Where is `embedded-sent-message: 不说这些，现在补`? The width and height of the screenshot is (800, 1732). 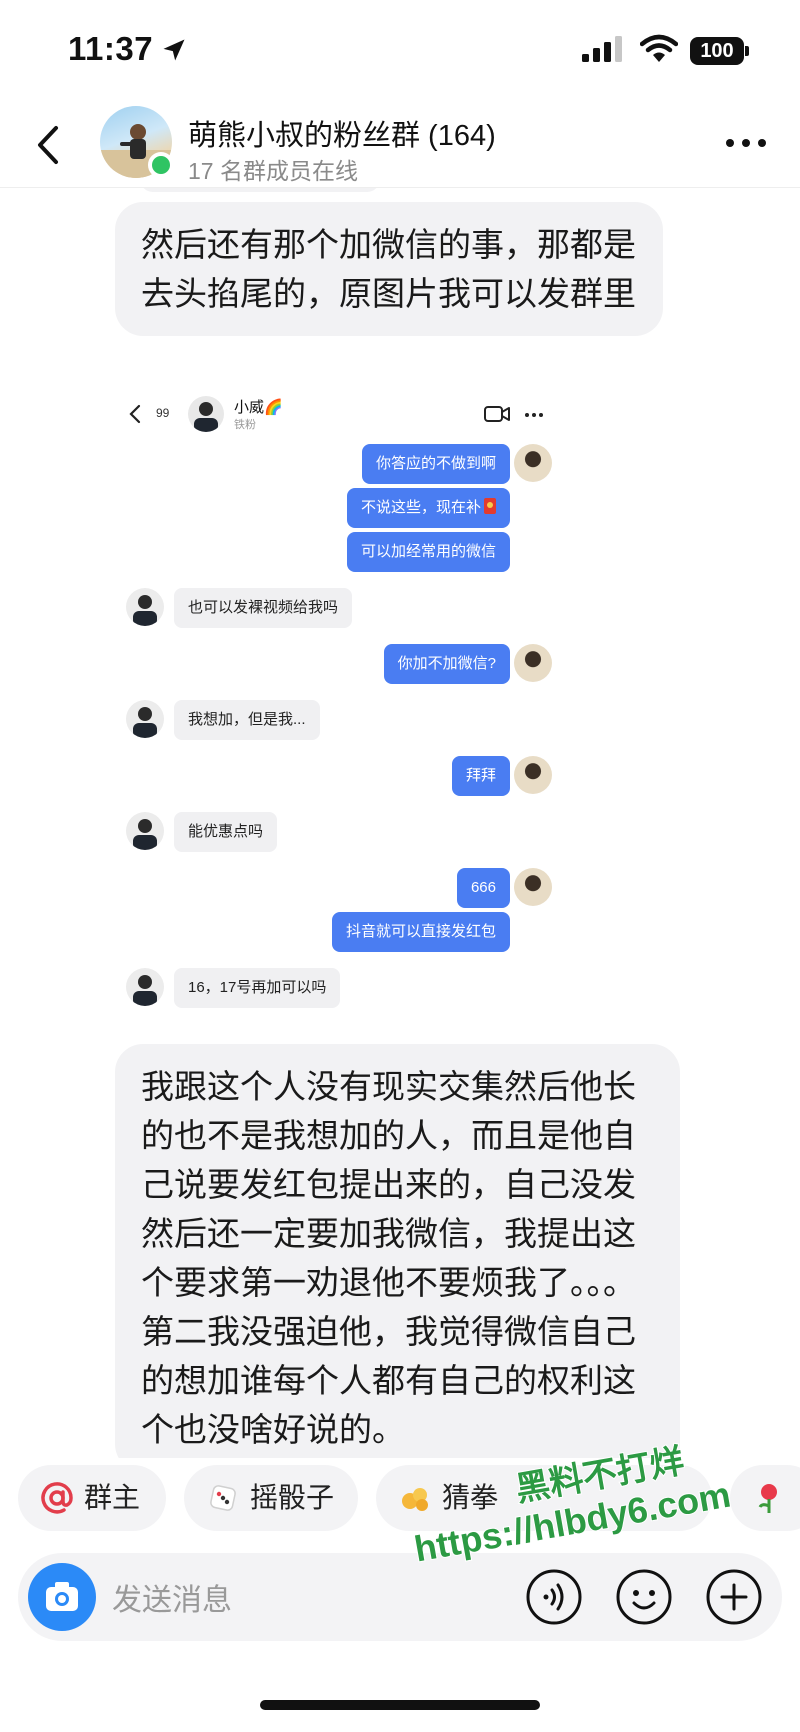
embedded-sent-message: 不说这些，现在补 is located at coordinates (428, 508).